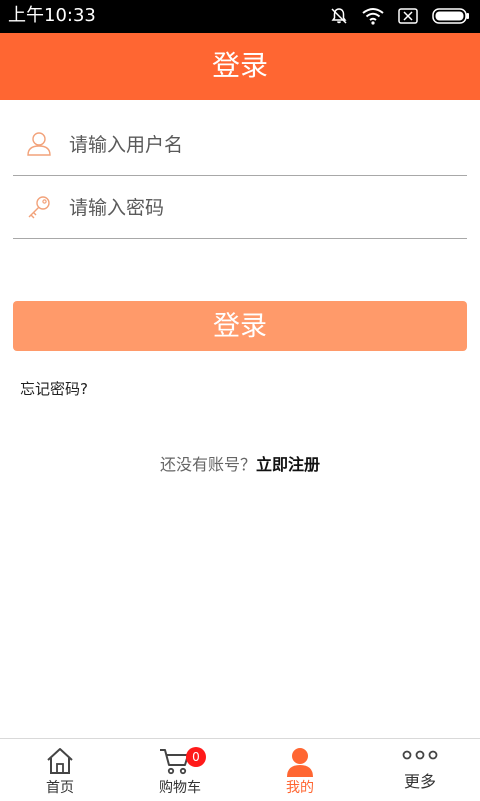 Image resolution: width=480 pixels, height=801 pixels. What do you see at coordinates (288, 464) in the screenshot?
I see `register-link: 立即注册` at bounding box center [288, 464].